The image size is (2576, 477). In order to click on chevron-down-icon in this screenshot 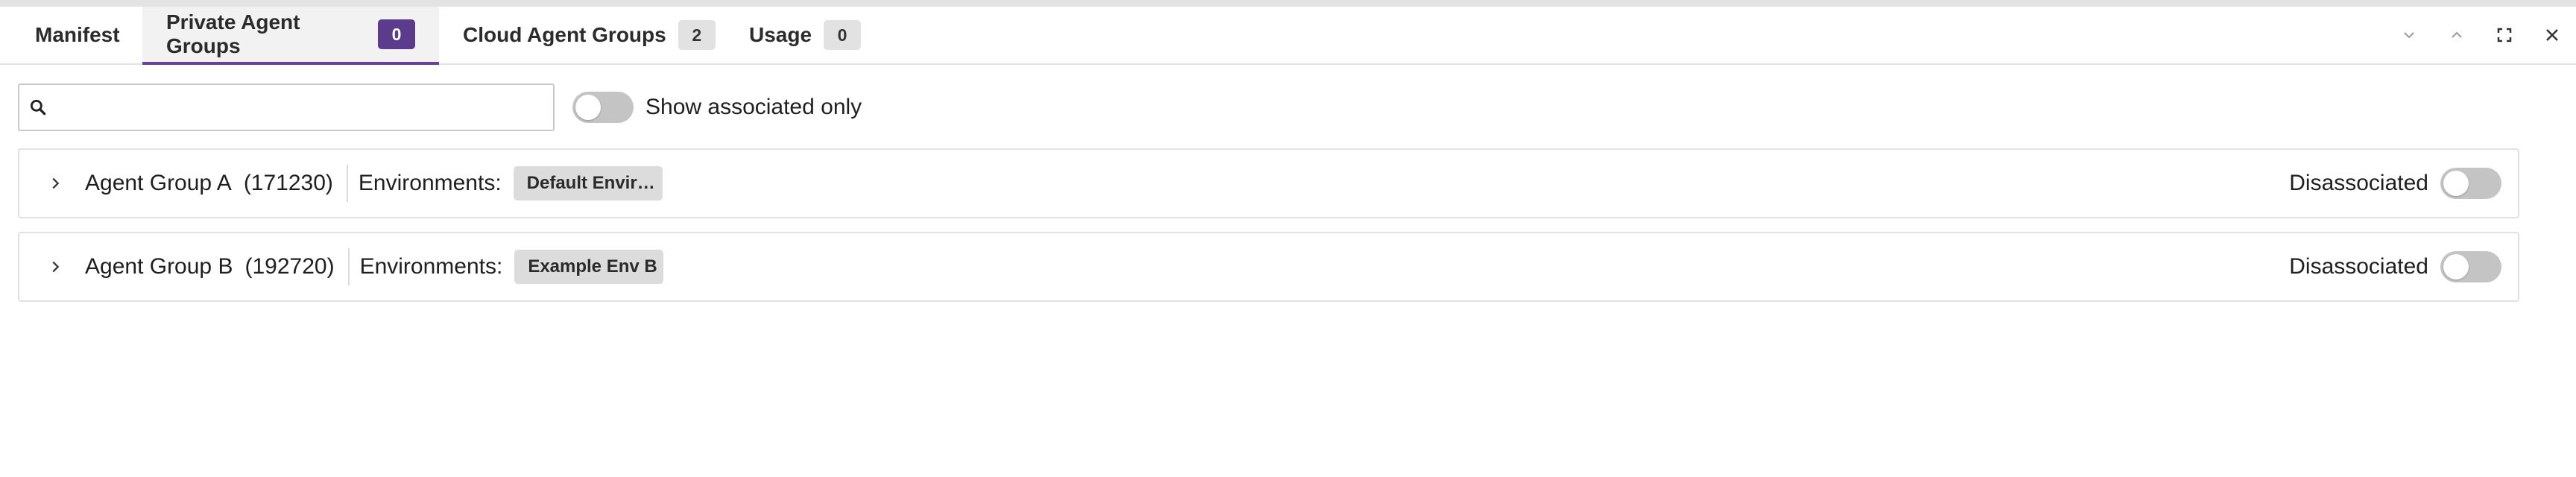, I will do `click(2409, 36)`.